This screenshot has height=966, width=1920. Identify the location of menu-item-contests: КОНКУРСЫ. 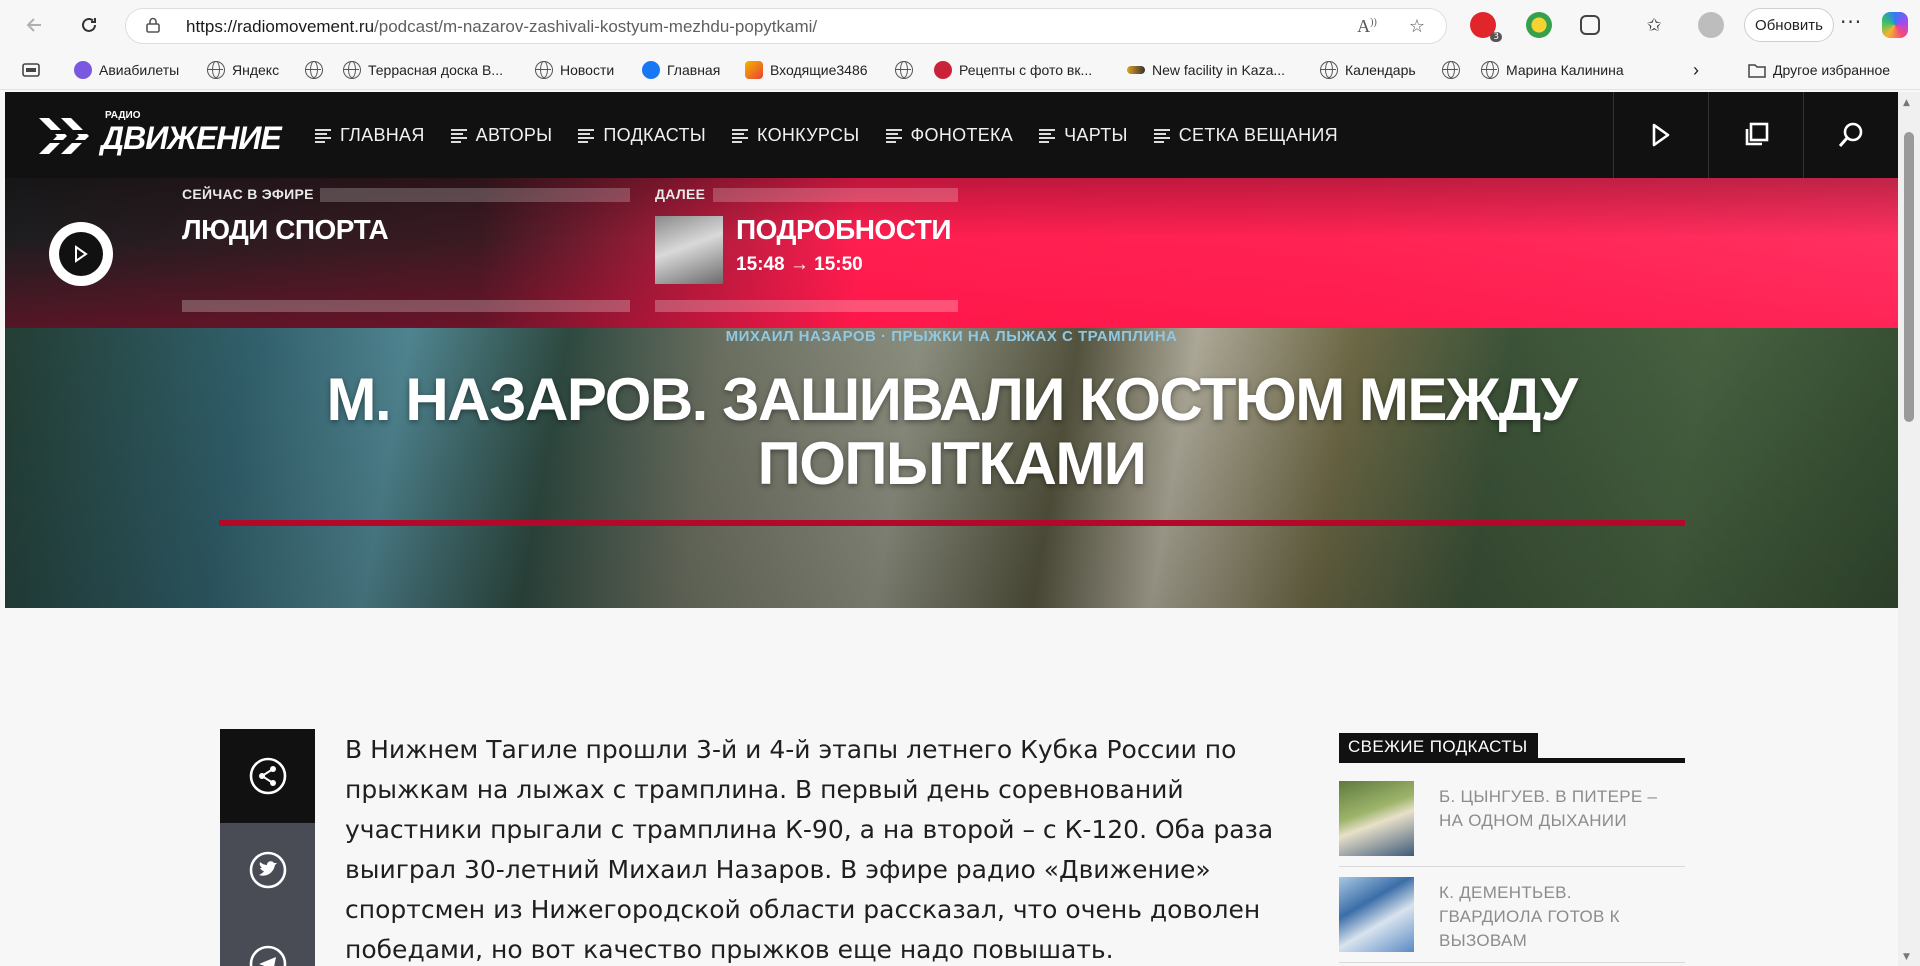
(795, 135).